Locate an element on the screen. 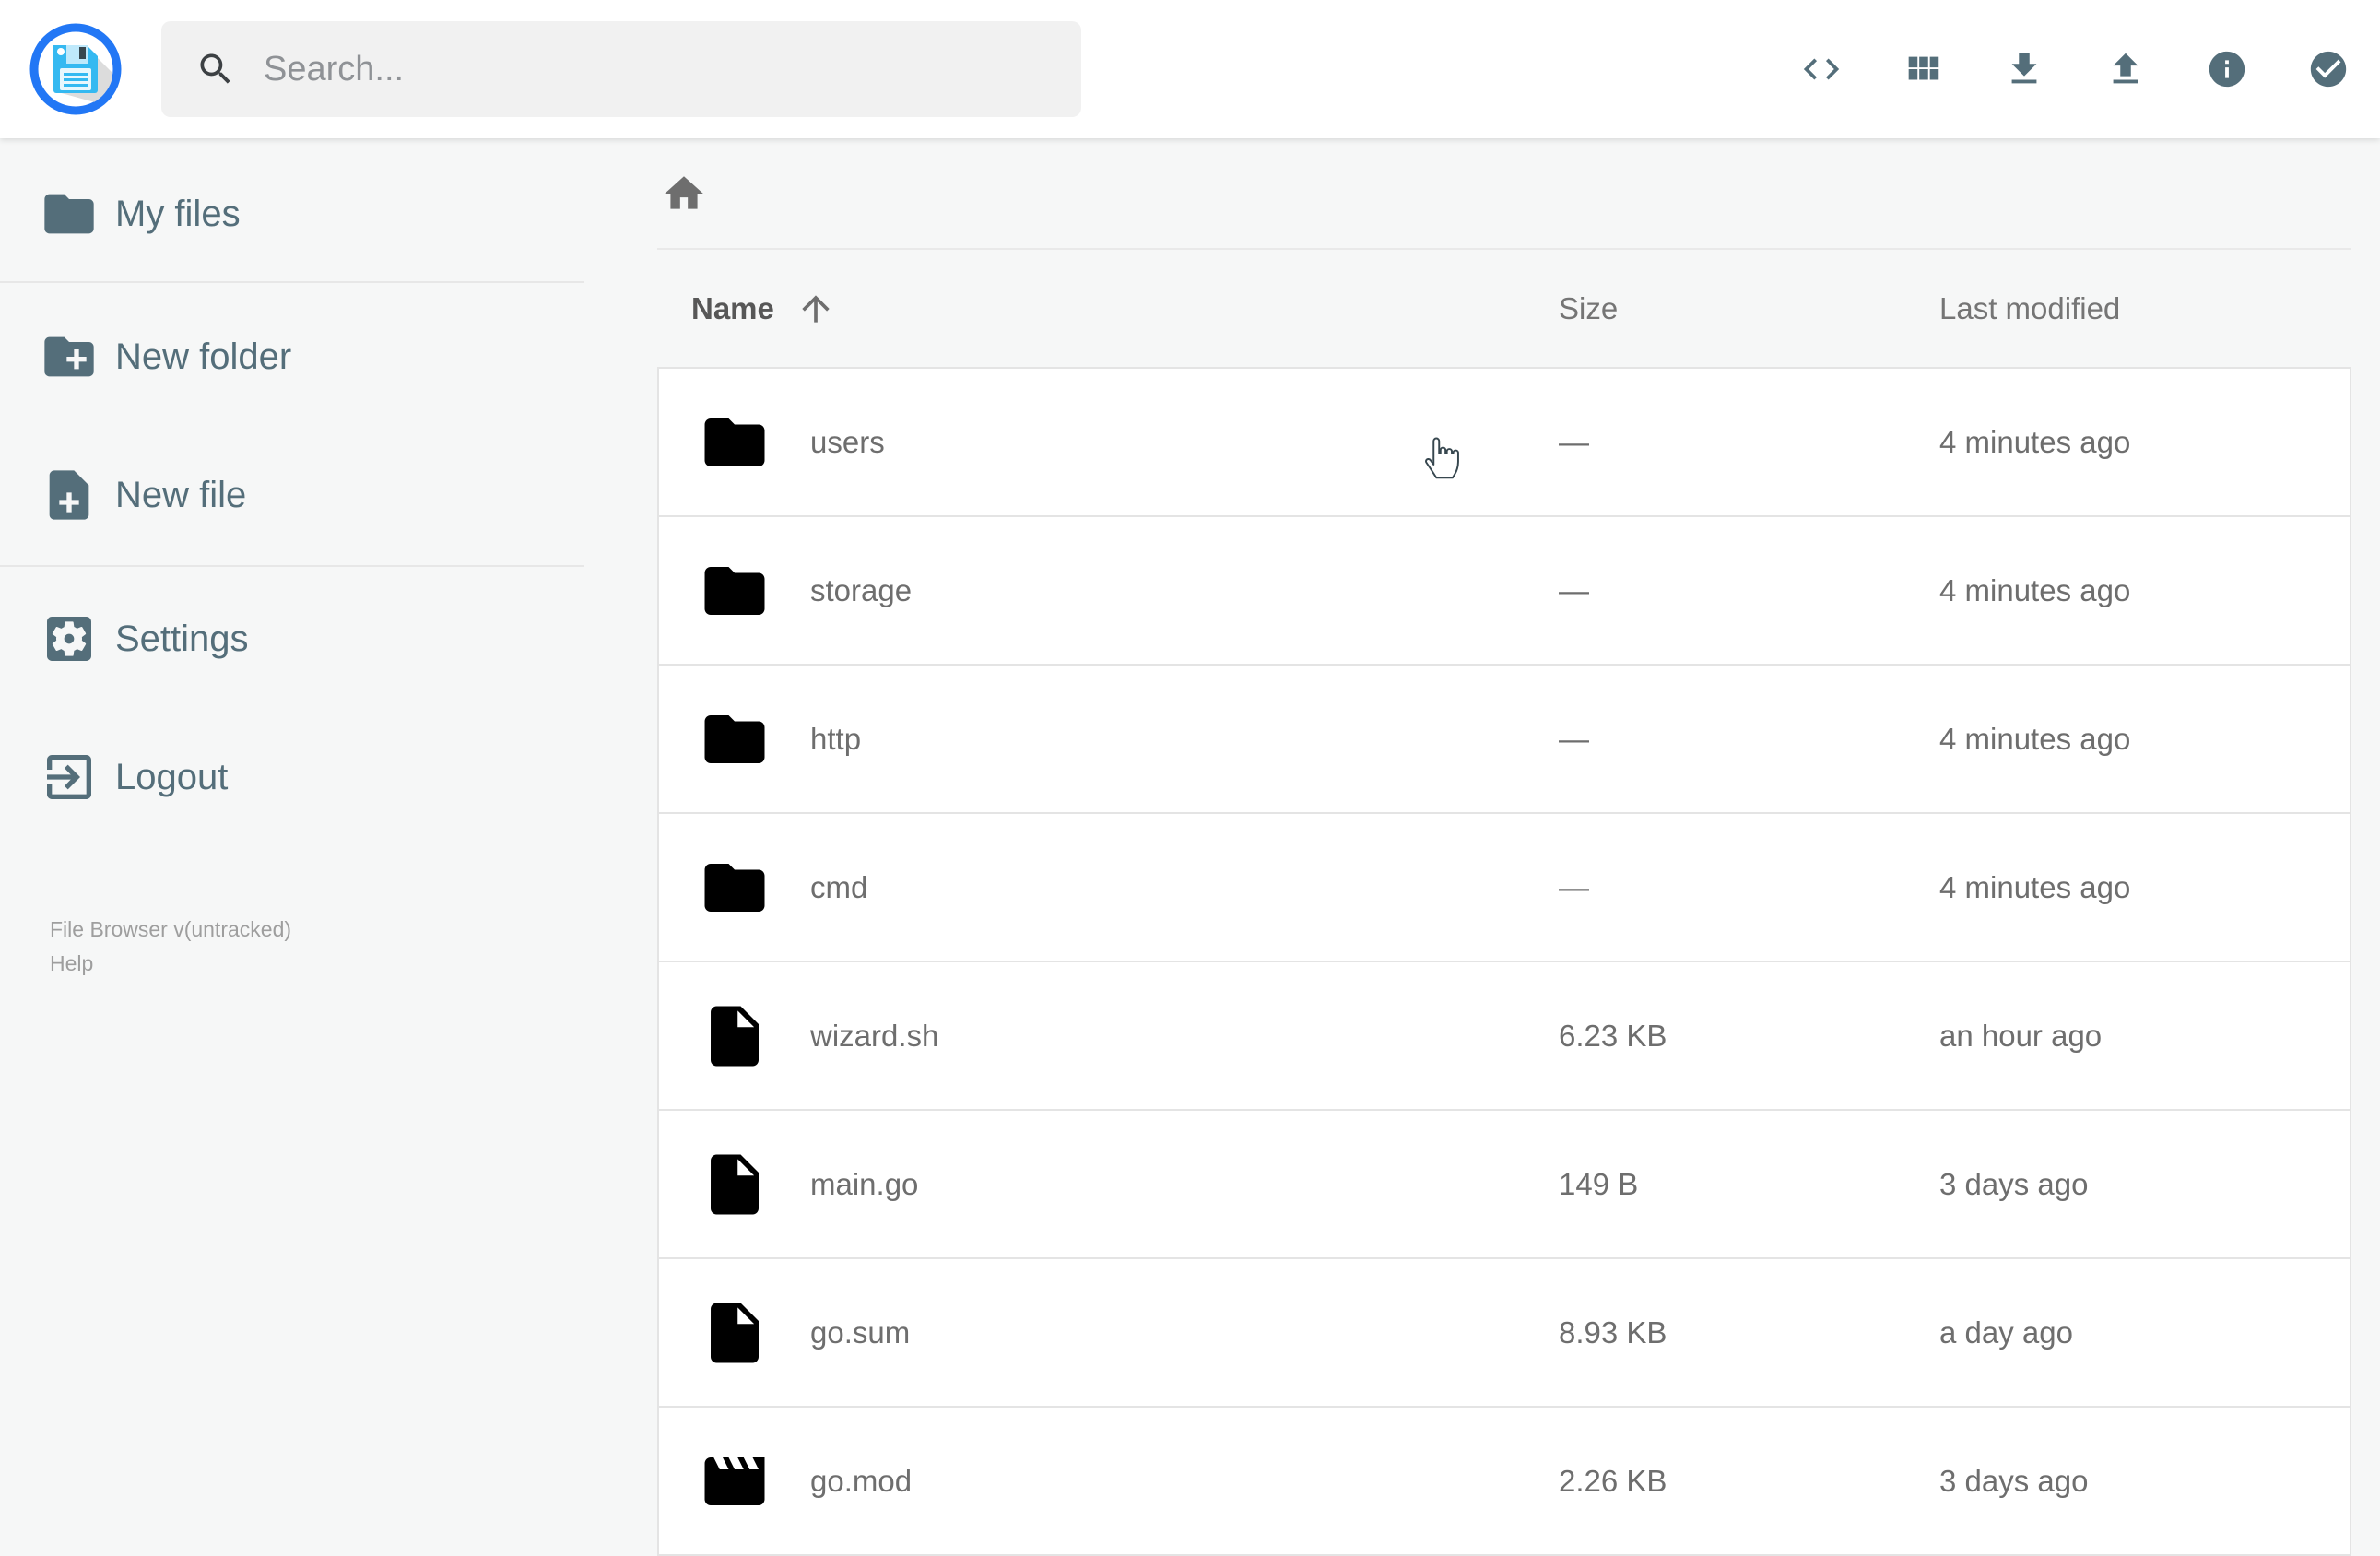 The height and width of the screenshot is (1556, 2380). check-circle-icon is located at coordinates (2328, 69).